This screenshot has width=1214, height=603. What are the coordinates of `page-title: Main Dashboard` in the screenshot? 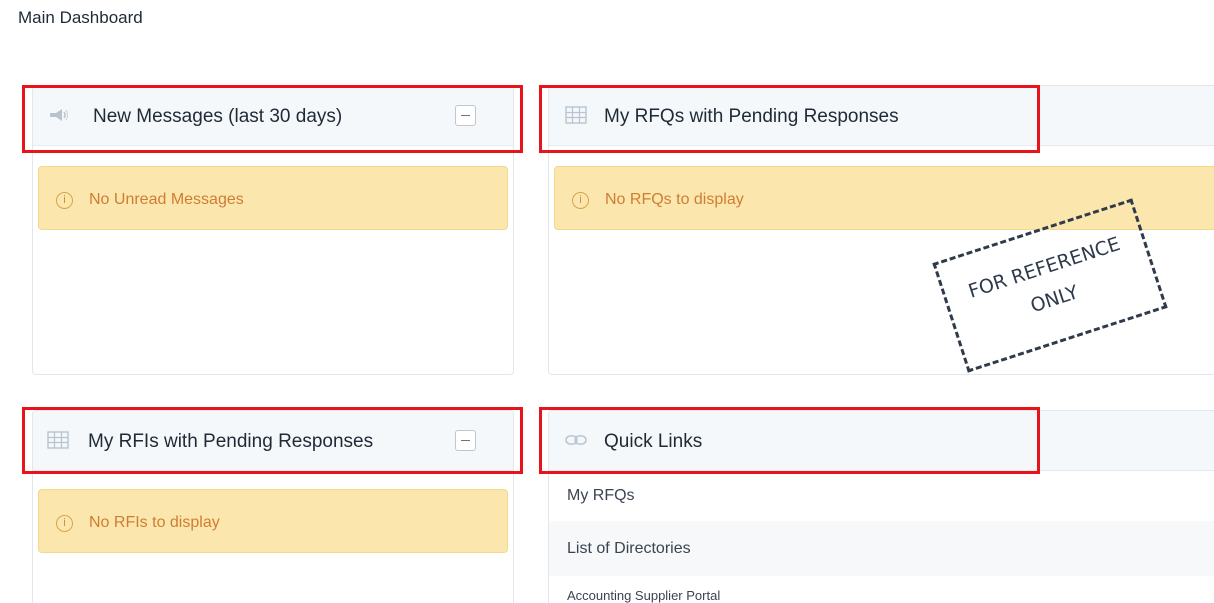 It's located at (80, 17).